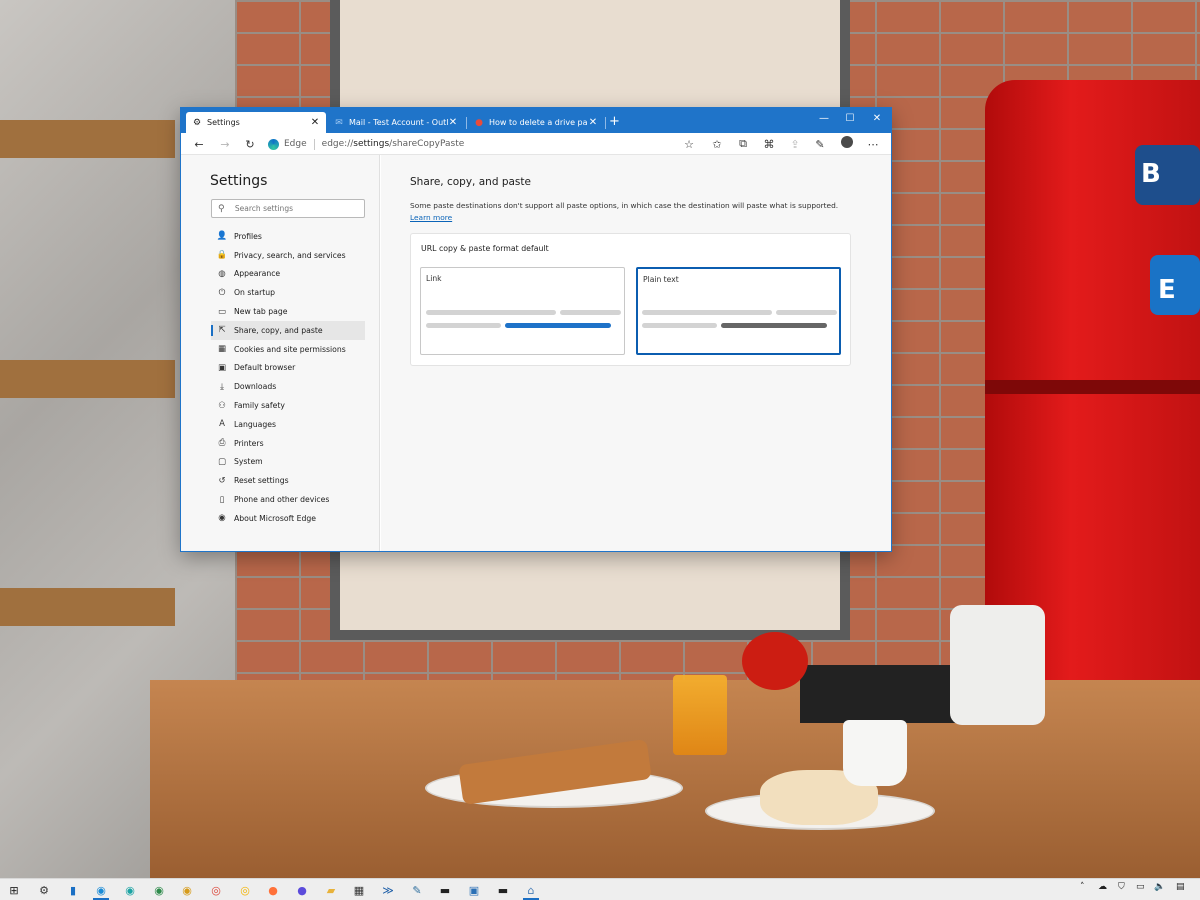  I want to click on preview-link-bar, so click(558, 325).